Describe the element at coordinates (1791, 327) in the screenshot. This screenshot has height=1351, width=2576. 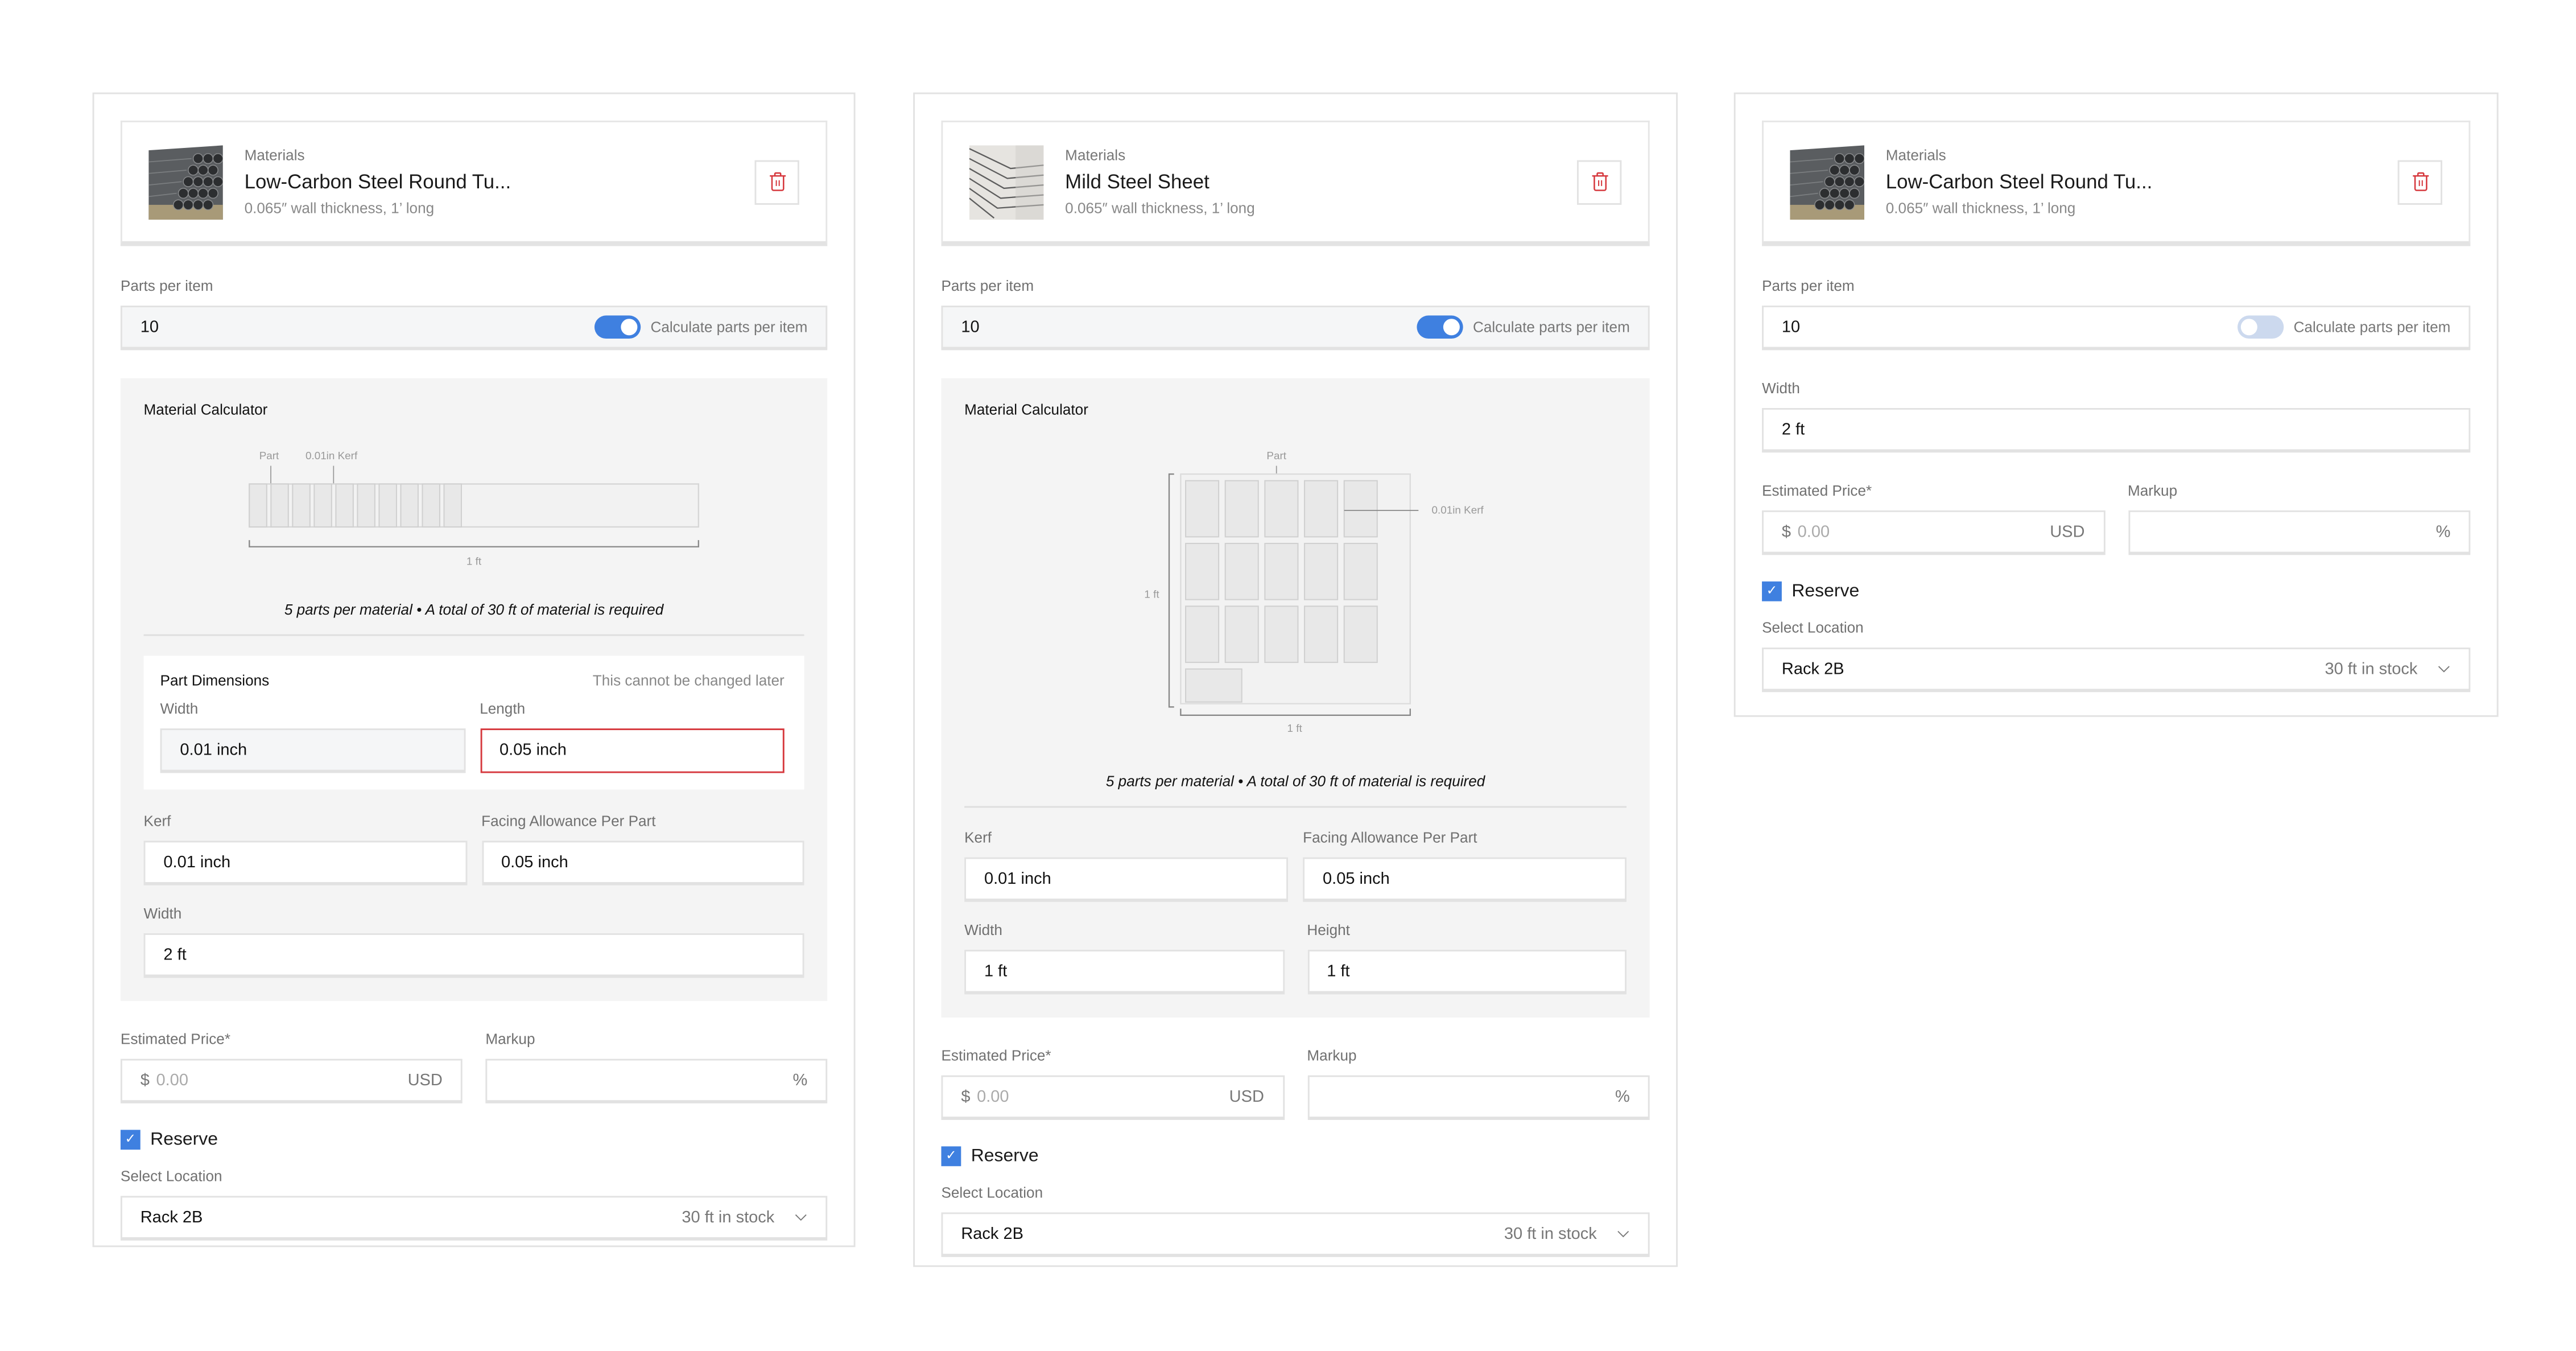
I see `parts-per-item-value: 10` at that location.